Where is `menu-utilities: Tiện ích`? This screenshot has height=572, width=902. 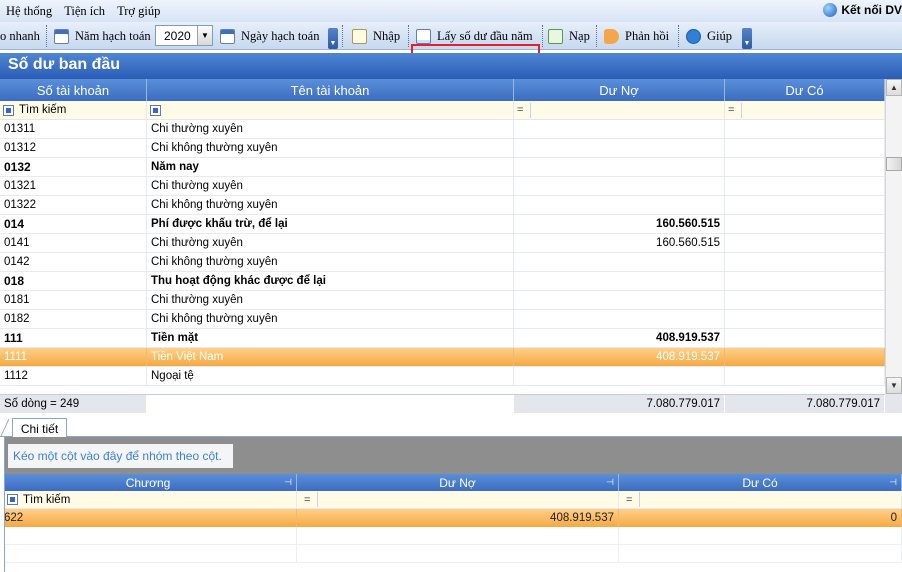 menu-utilities: Tiện ích is located at coordinates (84, 11).